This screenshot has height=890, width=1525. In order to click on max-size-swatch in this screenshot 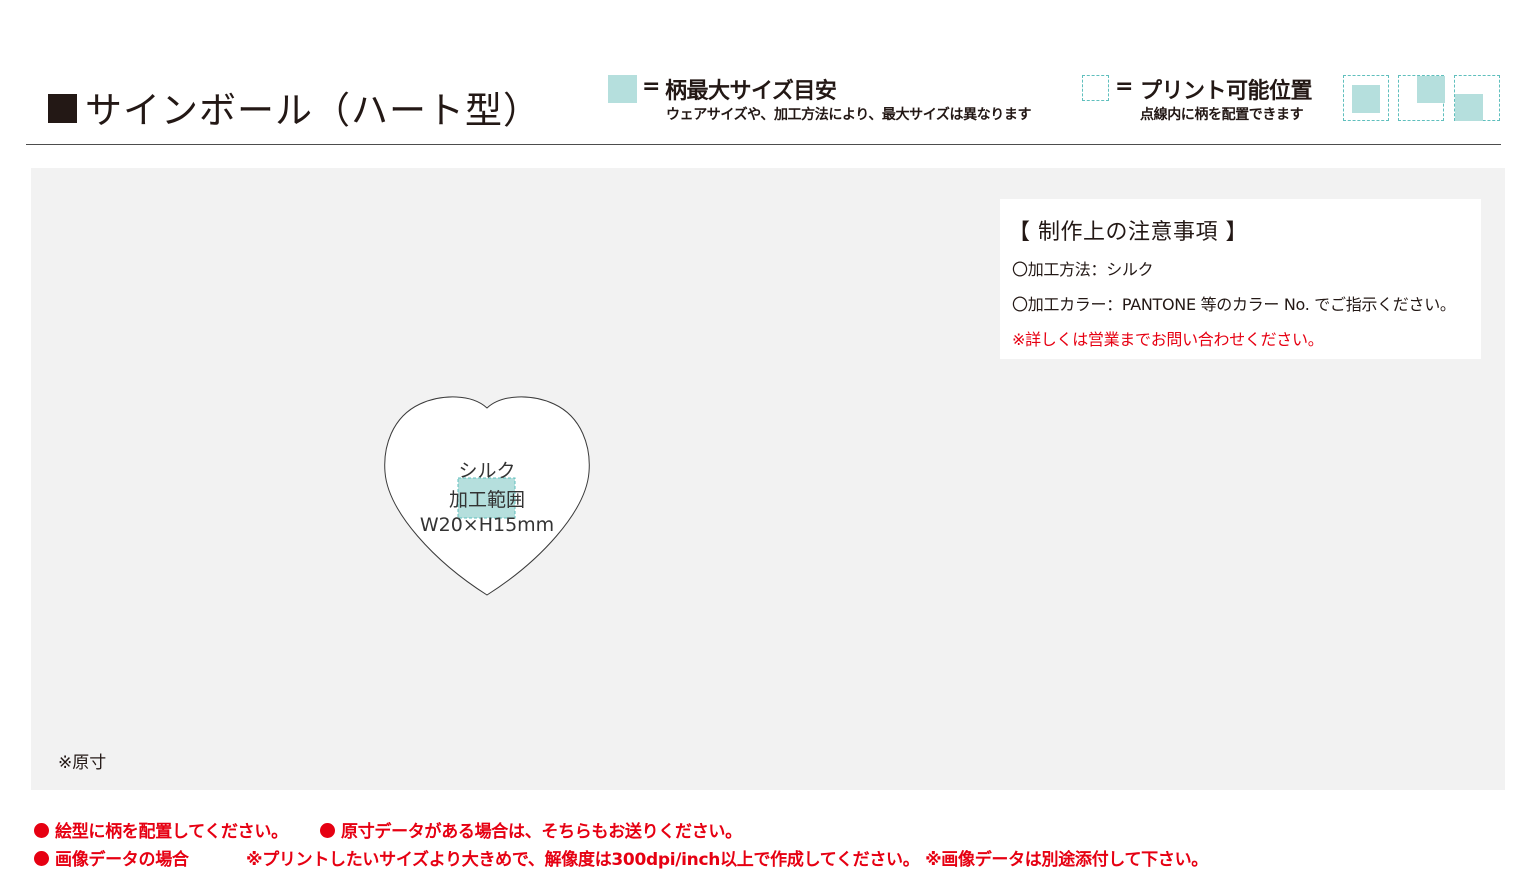, I will do `click(622, 89)`.